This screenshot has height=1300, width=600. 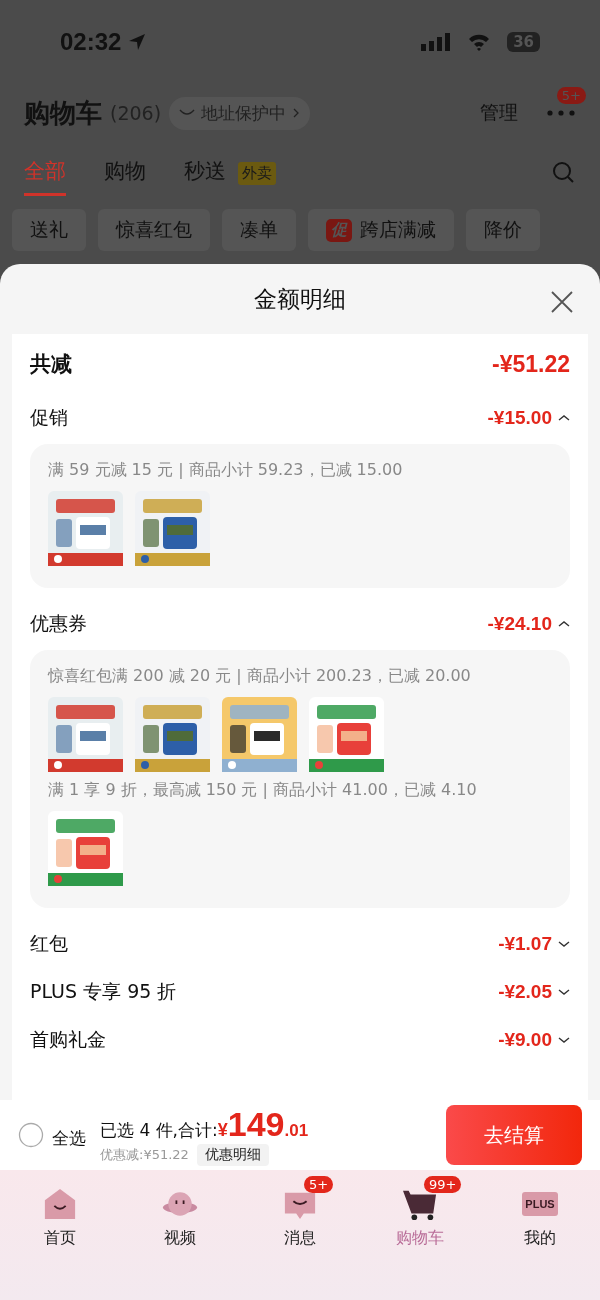 I want to click on nav-tab: 5+ 消息, so click(x=300, y=1212).